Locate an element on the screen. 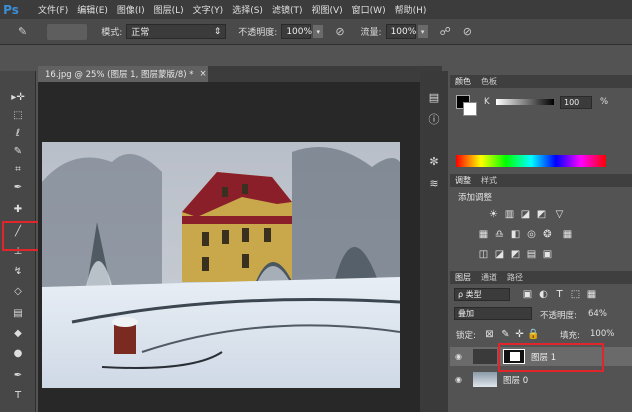 This screenshot has height=419, width=640. menu-filter: 滤镜(T) is located at coordinates (287, 9).